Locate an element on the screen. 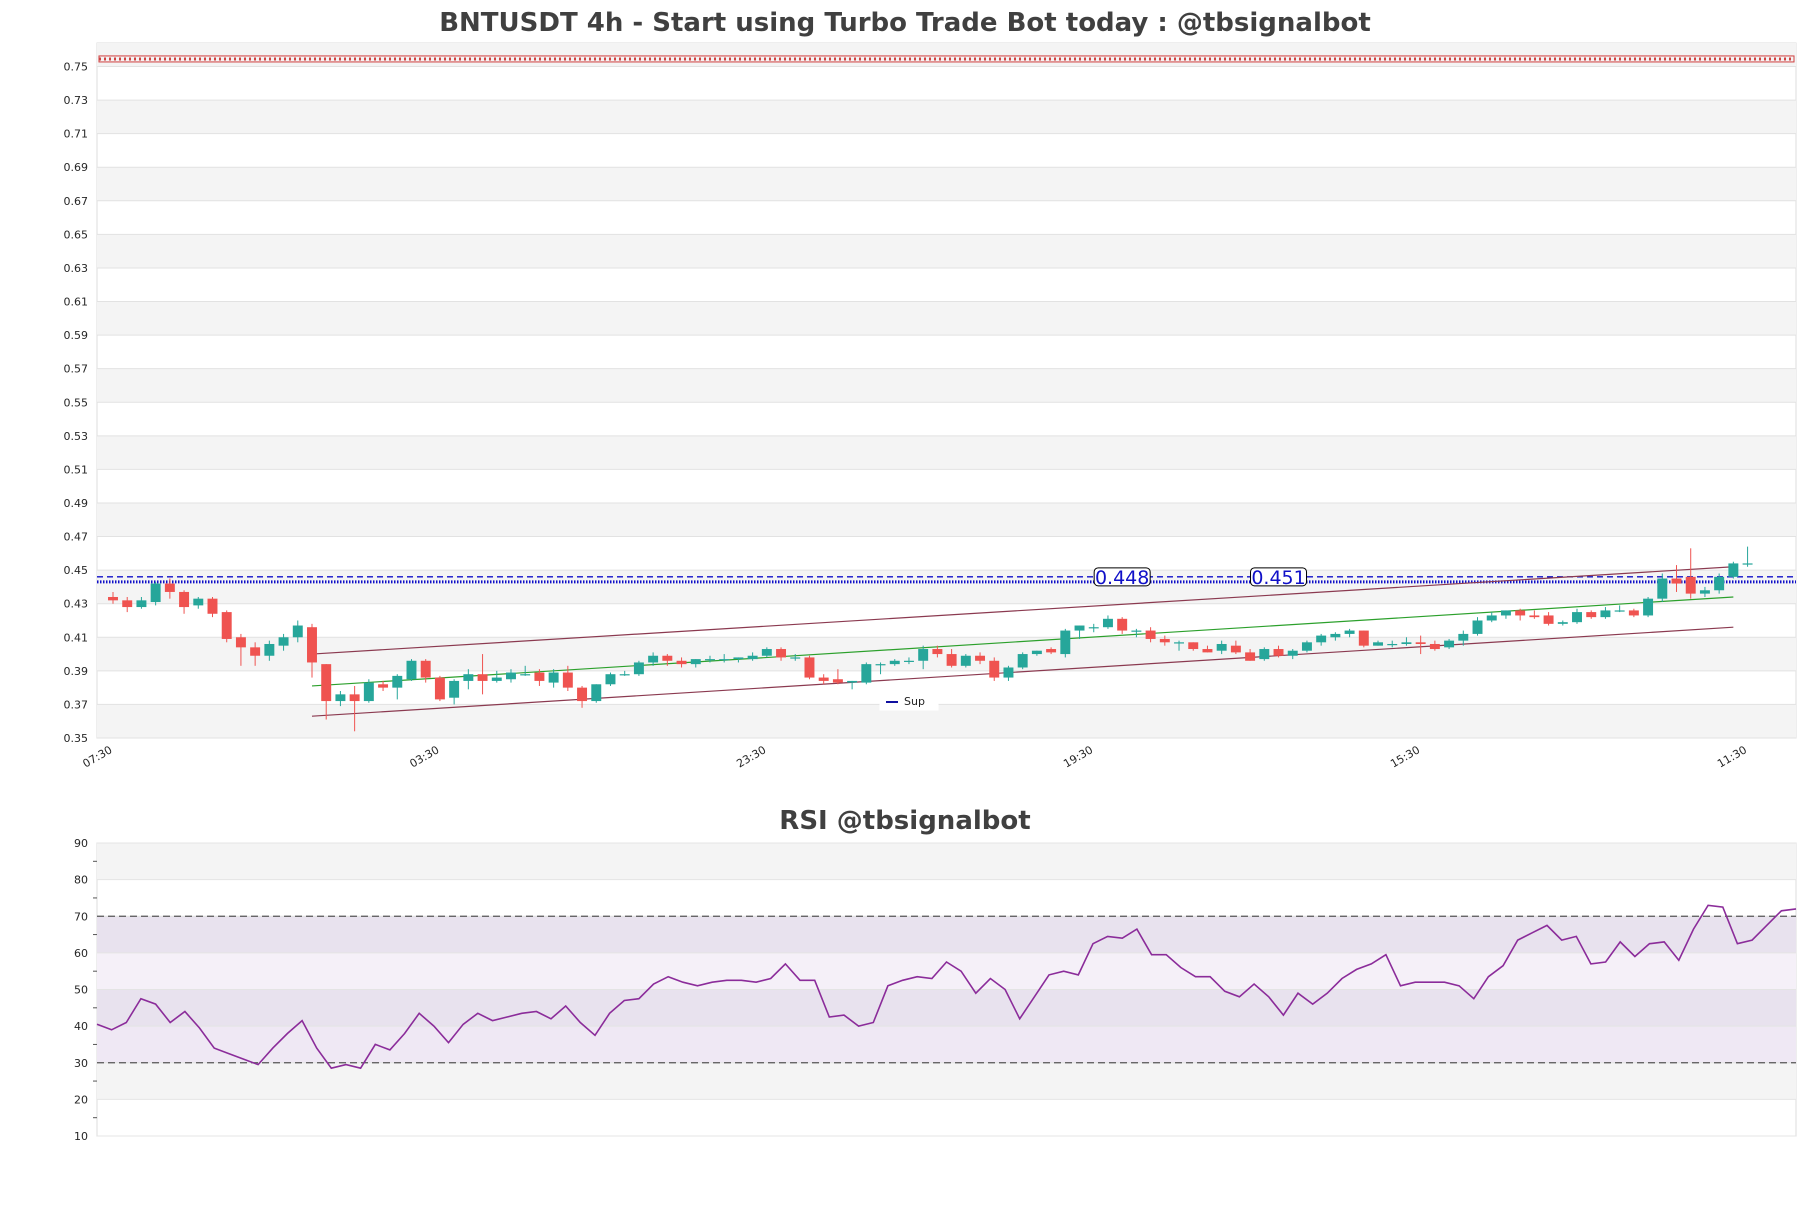  y-tick-label: 0.43 is located at coordinates (76, 604).